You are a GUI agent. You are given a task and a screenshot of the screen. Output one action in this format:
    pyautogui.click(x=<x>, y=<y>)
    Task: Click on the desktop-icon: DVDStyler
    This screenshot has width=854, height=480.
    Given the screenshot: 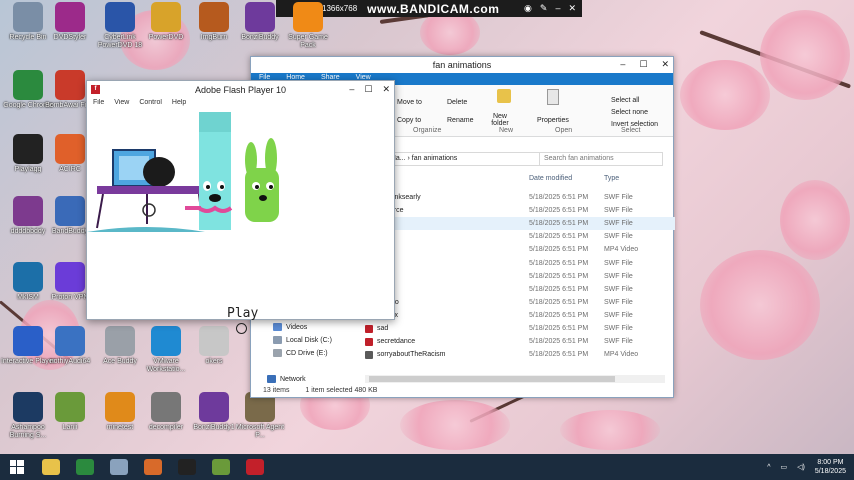 What is the action you would take?
    pyautogui.click(x=70, y=22)
    